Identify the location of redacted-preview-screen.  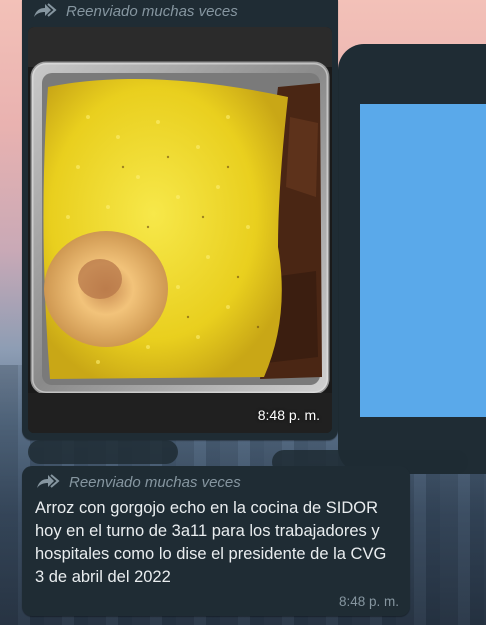
(423, 260).